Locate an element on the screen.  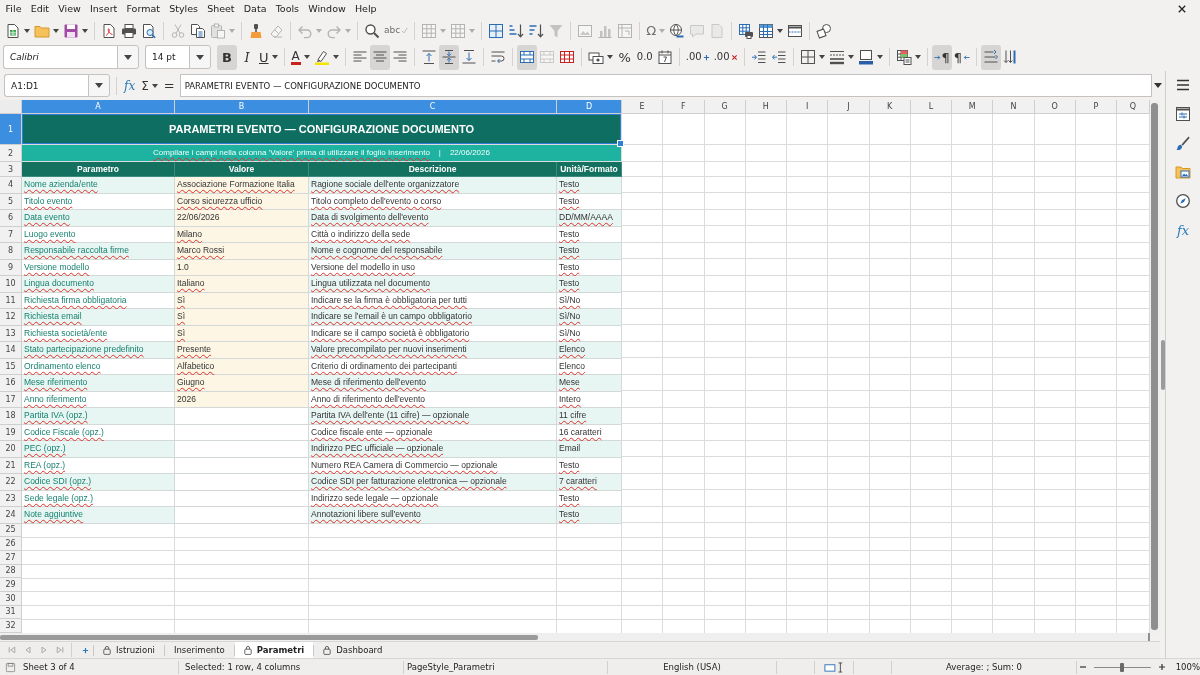
table-cell: Lingua documento is located at coordinates (98, 284).